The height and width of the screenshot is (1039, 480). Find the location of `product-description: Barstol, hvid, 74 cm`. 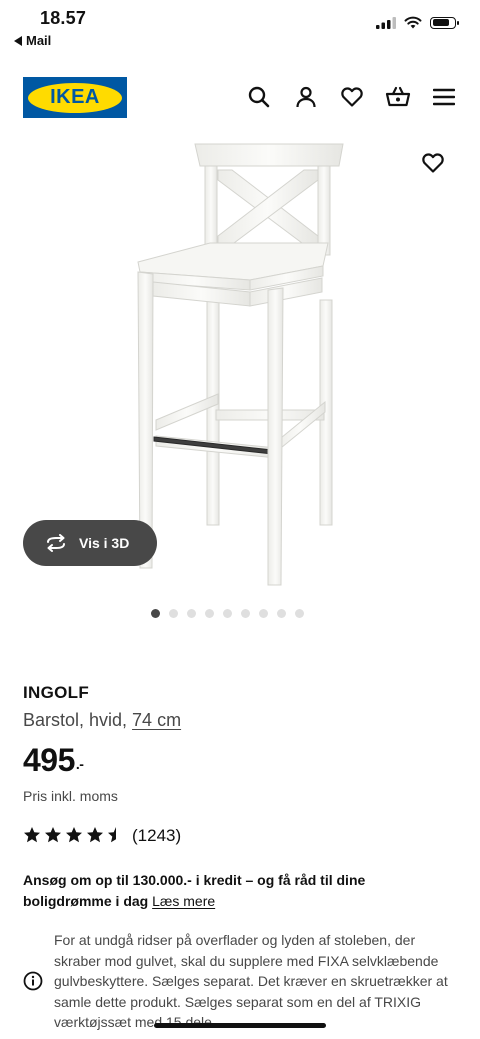

product-description: Barstol, hvid, 74 cm is located at coordinates (102, 720).